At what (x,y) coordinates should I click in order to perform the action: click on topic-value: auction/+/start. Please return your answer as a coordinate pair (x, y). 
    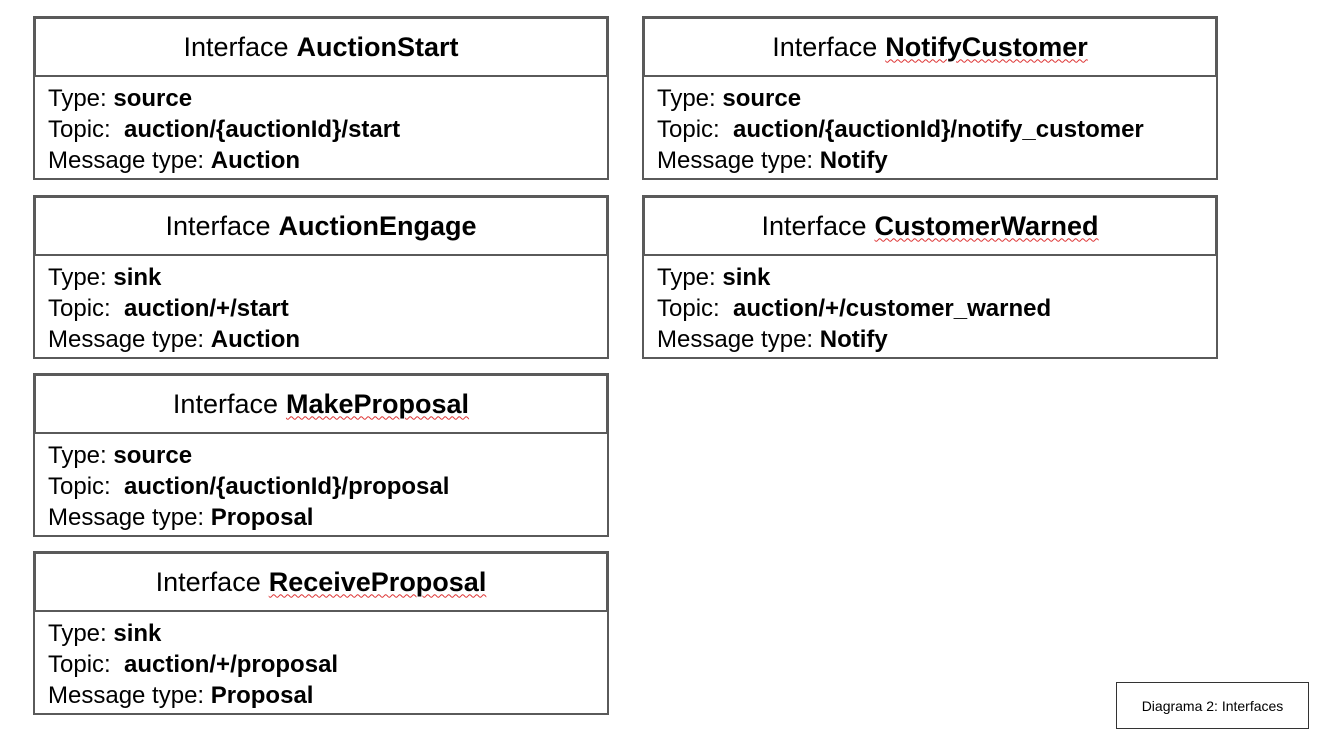
    Looking at the image, I should click on (206, 308).